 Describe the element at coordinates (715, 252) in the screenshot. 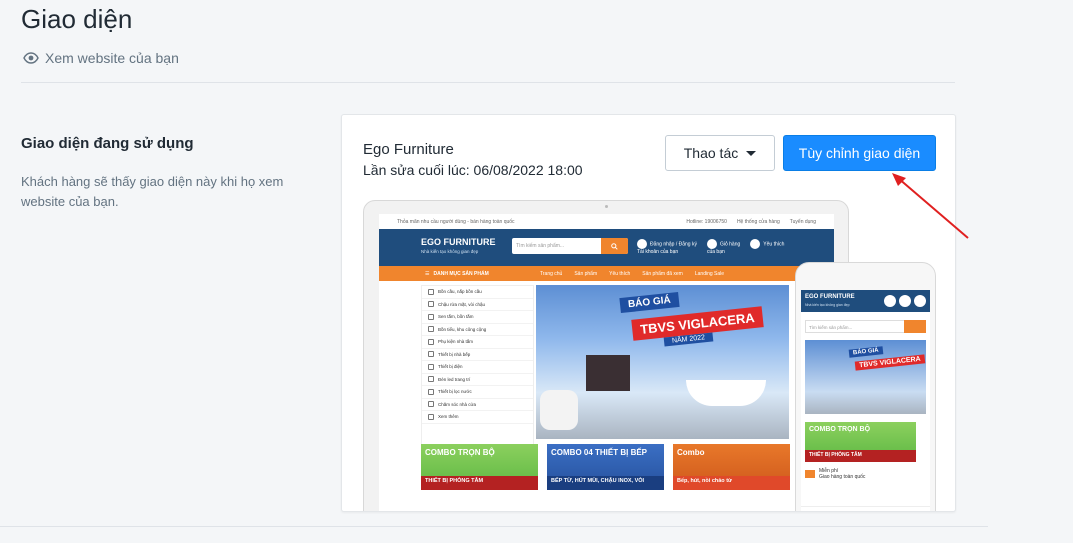

I see `preview-cart-sub: của bạn` at that location.